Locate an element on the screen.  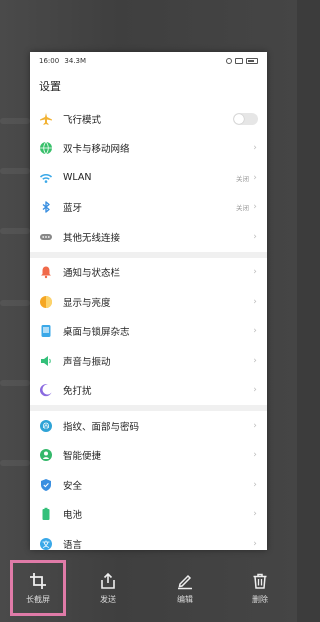
trash-button: 删除 is located at coordinates (260, 588).